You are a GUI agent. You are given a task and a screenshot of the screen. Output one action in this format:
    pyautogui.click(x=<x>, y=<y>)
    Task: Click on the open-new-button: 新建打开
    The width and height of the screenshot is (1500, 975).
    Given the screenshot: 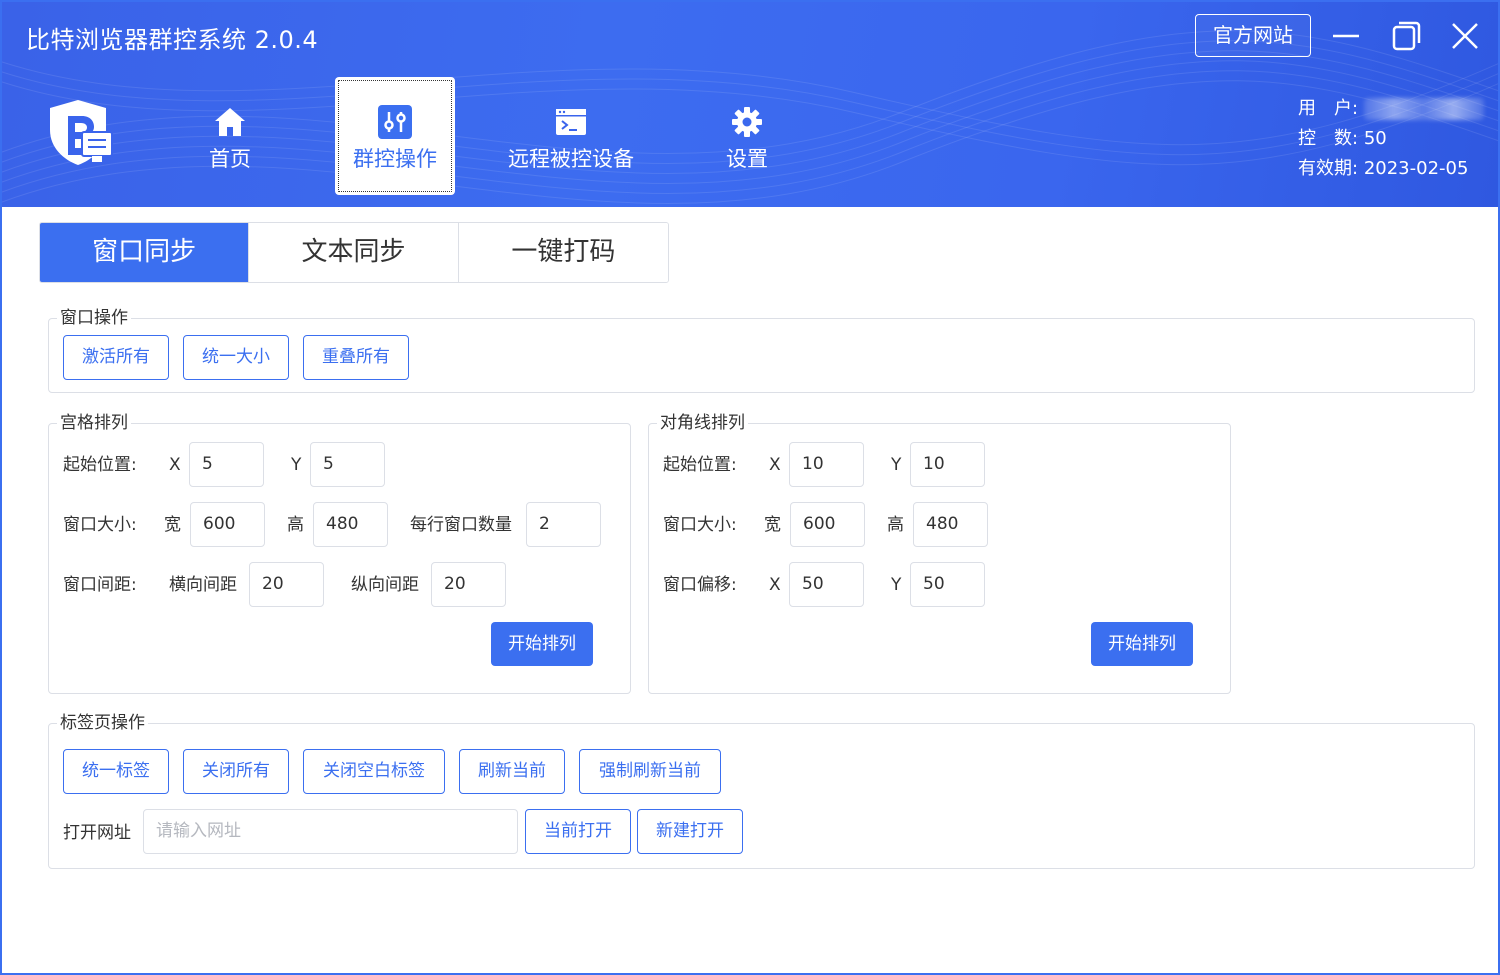 What is the action you would take?
    pyautogui.click(x=690, y=831)
    